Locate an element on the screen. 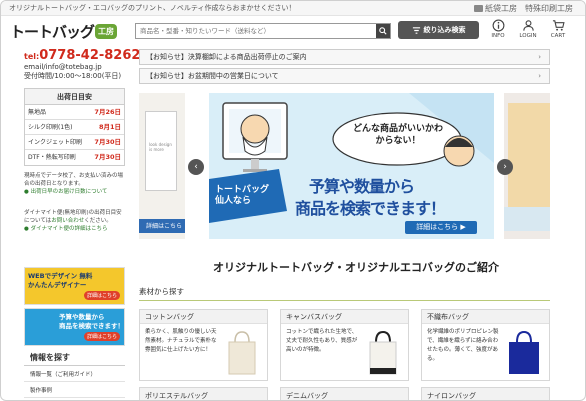 The width and height of the screenshot is (586, 401). intro-title: オリジナルトートバッグ・オリジナルエコバッグのご紹介 is located at coordinates (356, 267).